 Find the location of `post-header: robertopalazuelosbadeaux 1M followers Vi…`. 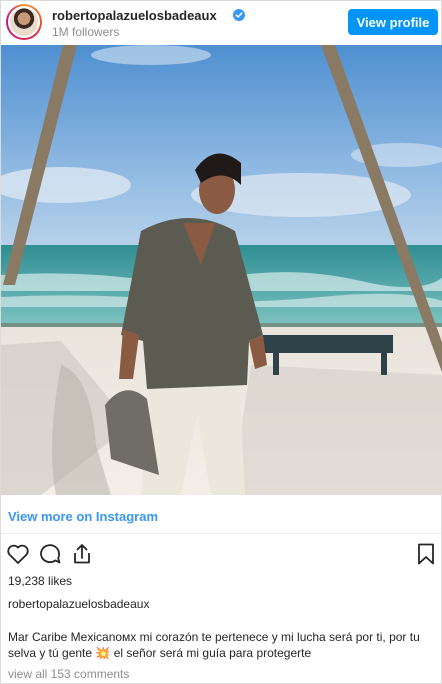

post-header: robertopalazuelosbadeaux 1M followers Vi… is located at coordinates (221, 23).